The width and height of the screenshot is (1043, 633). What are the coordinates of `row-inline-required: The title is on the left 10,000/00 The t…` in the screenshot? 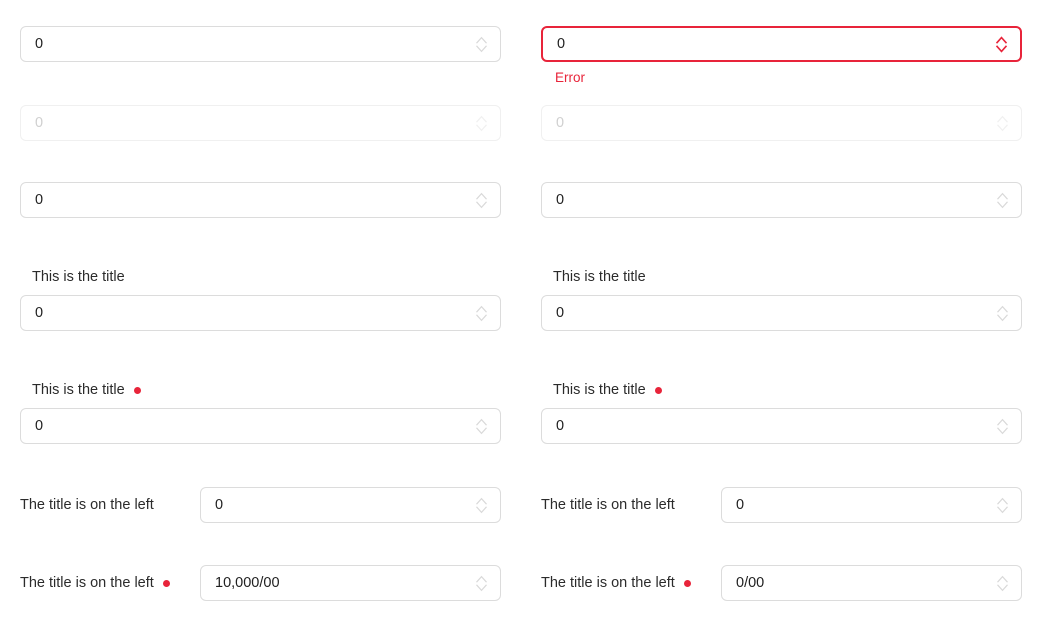 It's located at (521, 583).